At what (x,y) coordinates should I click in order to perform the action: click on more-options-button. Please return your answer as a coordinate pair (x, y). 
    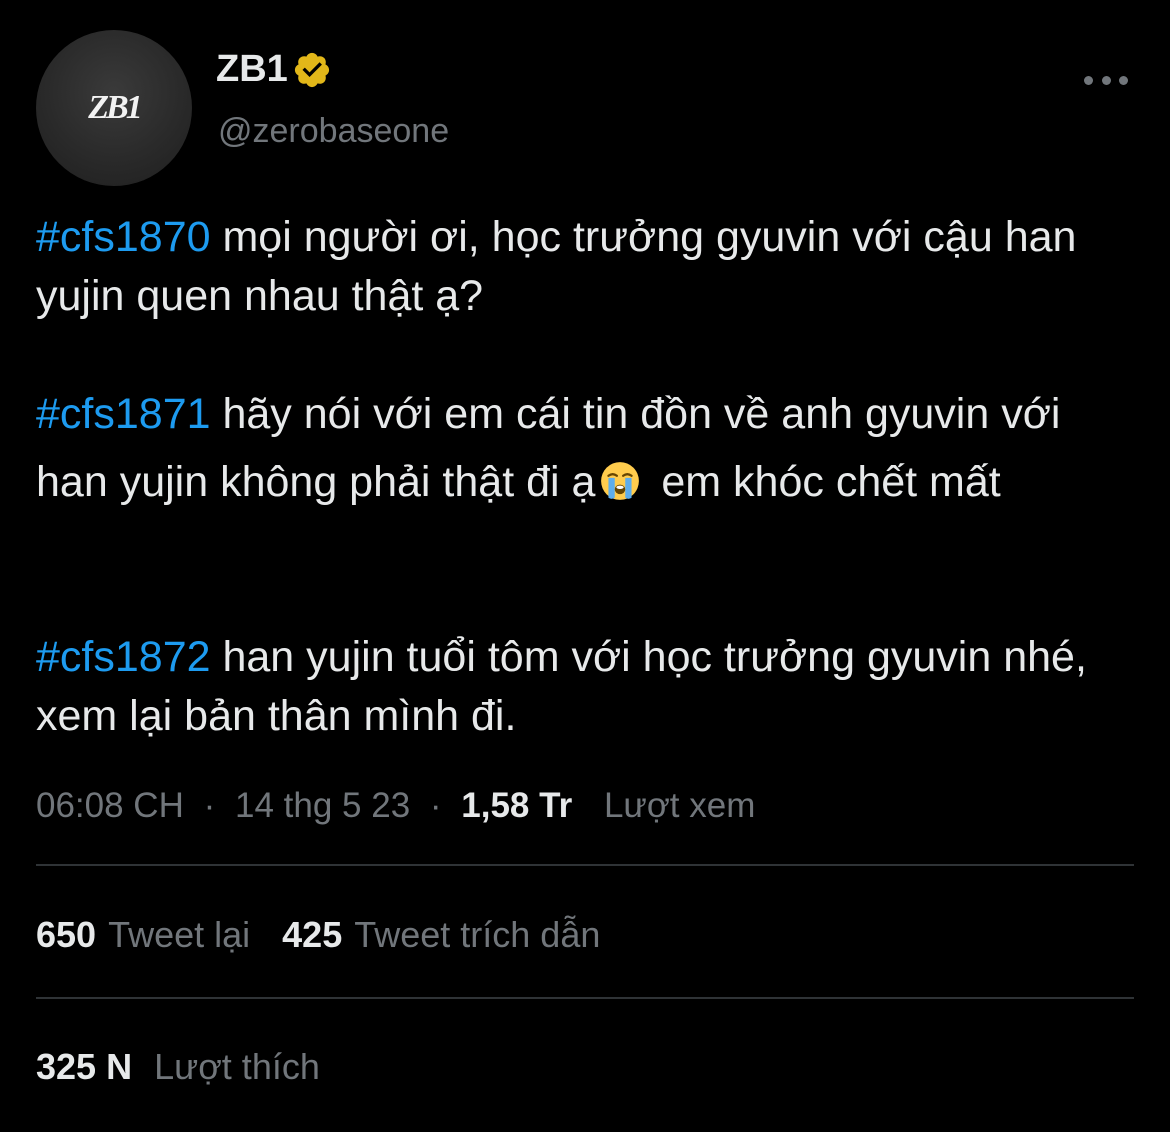
    Looking at the image, I should click on (1106, 80).